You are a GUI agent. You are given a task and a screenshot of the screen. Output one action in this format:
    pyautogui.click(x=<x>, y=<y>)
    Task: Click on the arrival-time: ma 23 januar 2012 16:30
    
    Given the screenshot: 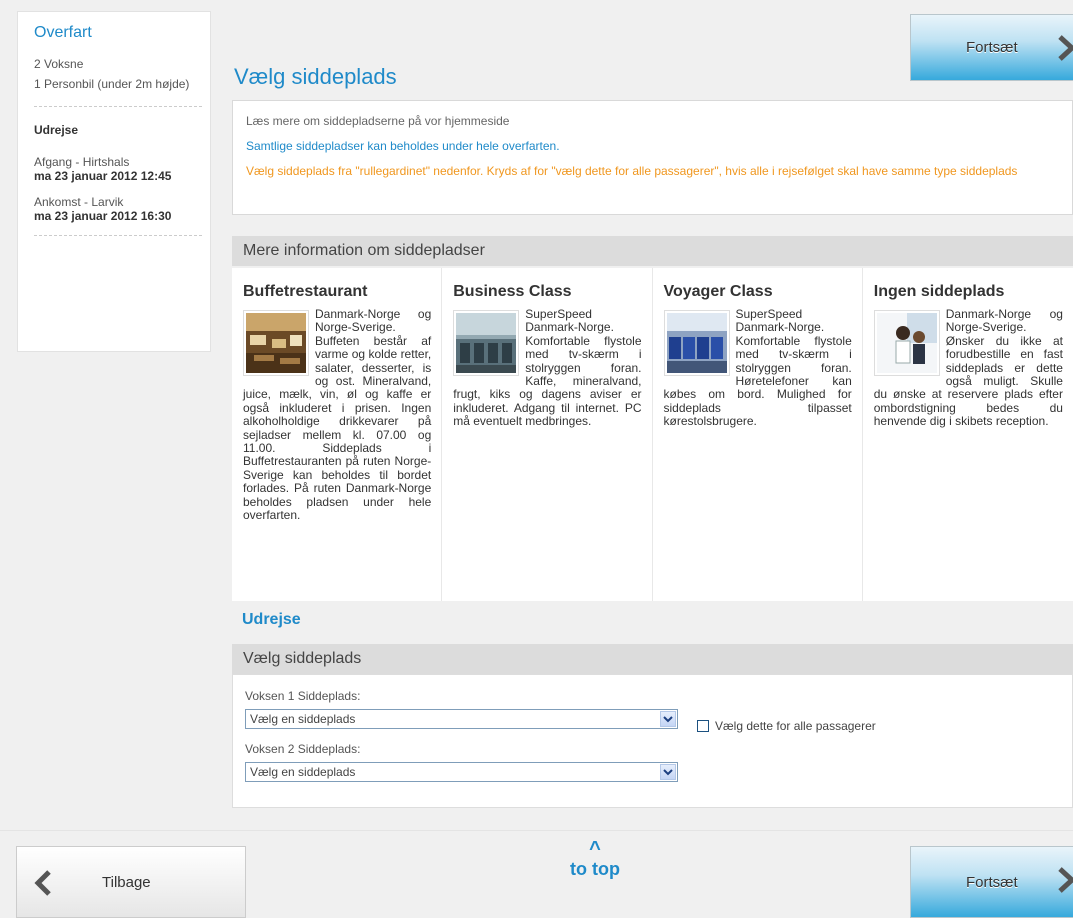 What is the action you would take?
    pyautogui.click(x=103, y=216)
    